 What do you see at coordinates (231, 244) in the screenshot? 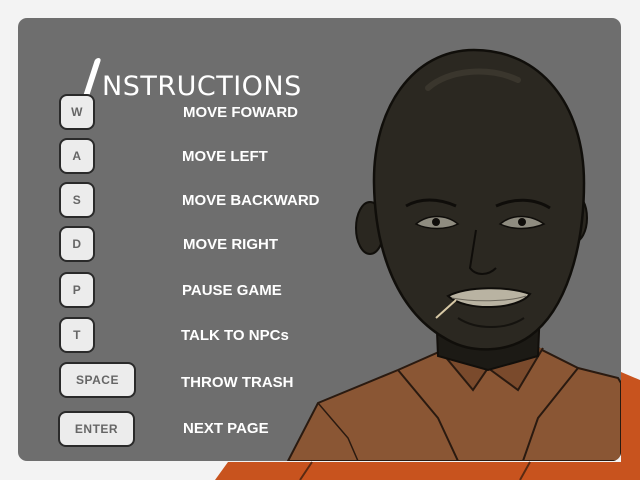
I see `action-move-right: MOVE RIGHT` at bounding box center [231, 244].